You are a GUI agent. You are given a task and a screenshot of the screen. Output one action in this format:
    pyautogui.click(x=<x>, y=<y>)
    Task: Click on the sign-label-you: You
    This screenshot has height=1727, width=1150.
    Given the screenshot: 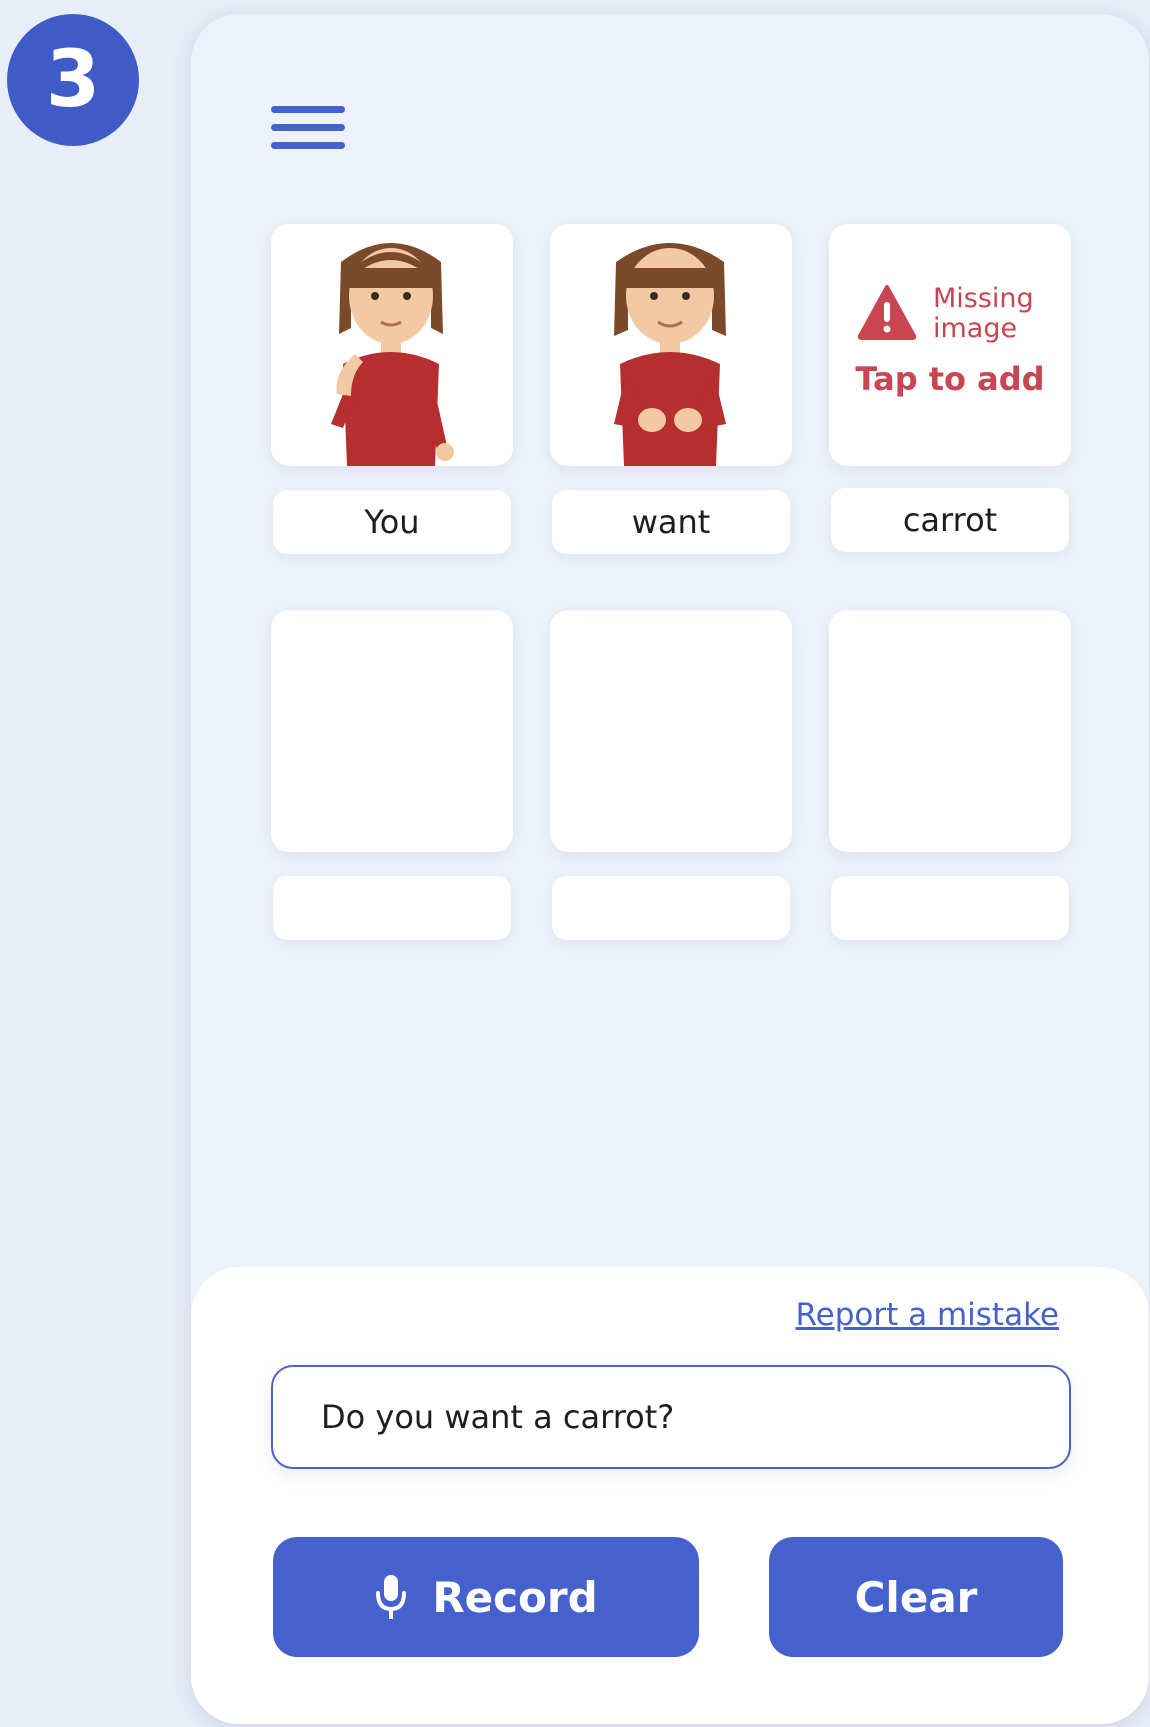 What is the action you would take?
    pyautogui.click(x=392, y=522)
    